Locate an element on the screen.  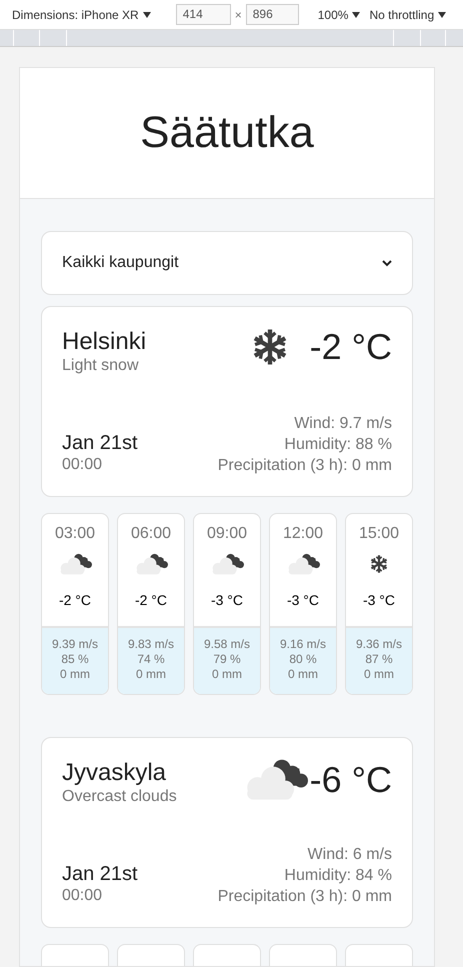
snowflake-icon is located at coordinates (379, 564).